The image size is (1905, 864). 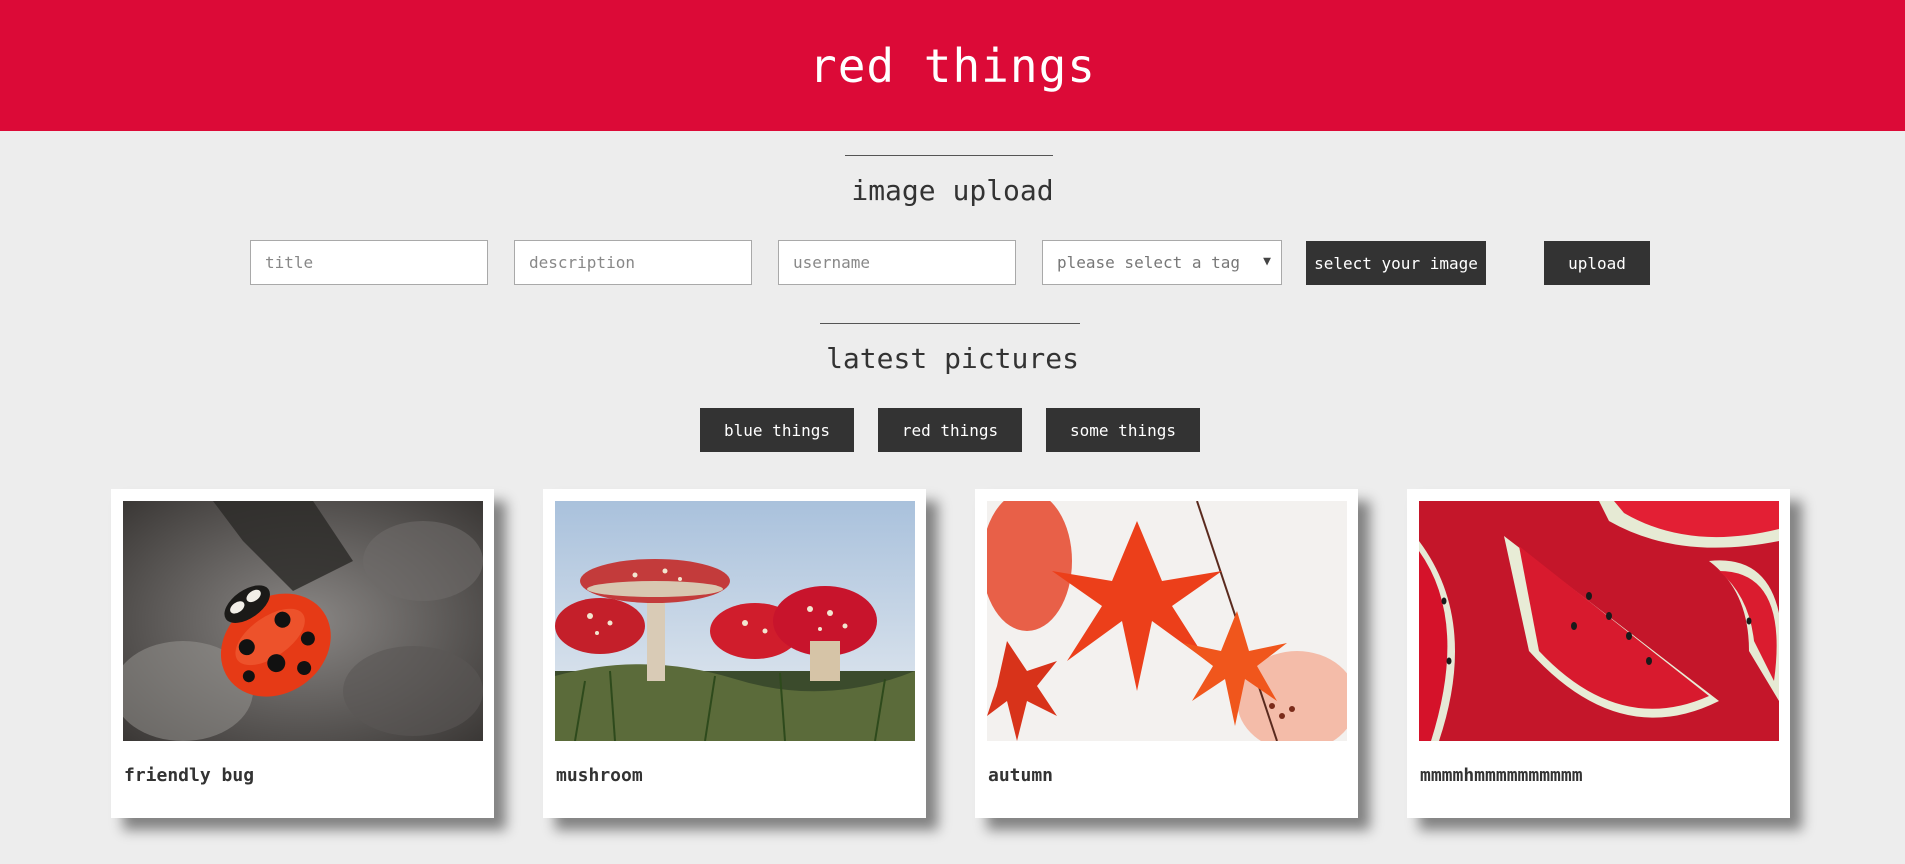 I want to click on image-card: friendly bug, so click(x=302, y=653).